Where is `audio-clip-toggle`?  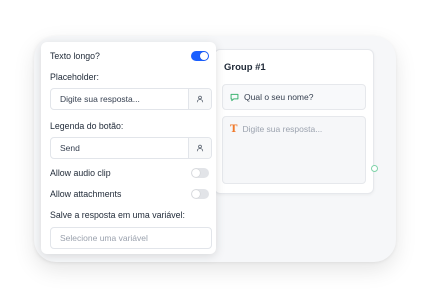
audio-clip-toggle is located at coordinates (200, 173).